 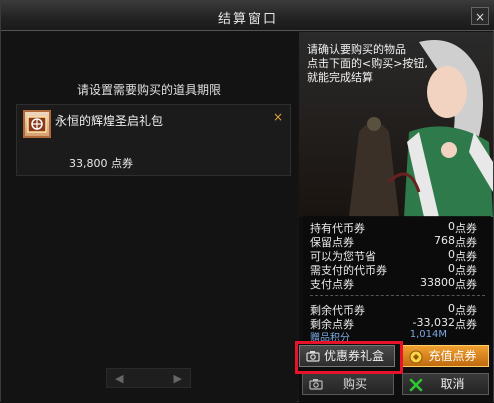 I want to click on highlight-box, so click(x=349, y=357).